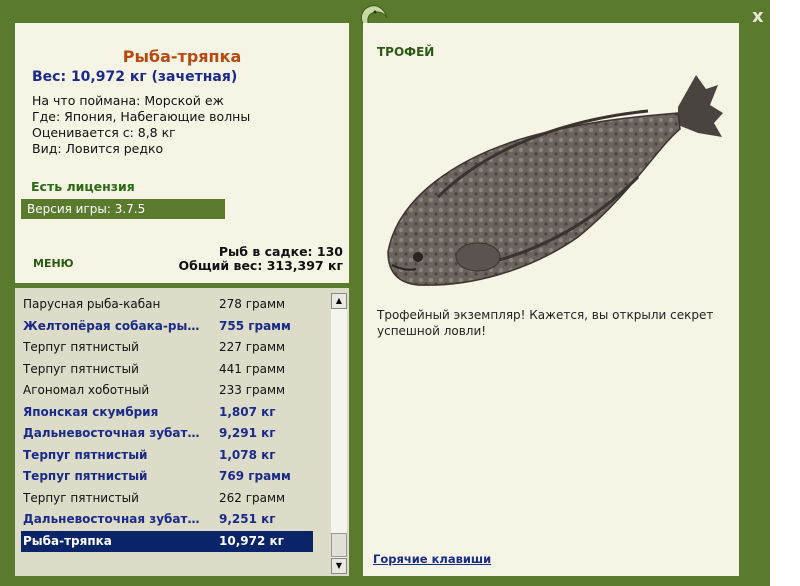 This screenshot has width=800, height=586. What do you see at coordinates (432, 559) in the screenshot?
I see `hotkeys-link: Горячие клавиши` at bounding box center [432, 559].